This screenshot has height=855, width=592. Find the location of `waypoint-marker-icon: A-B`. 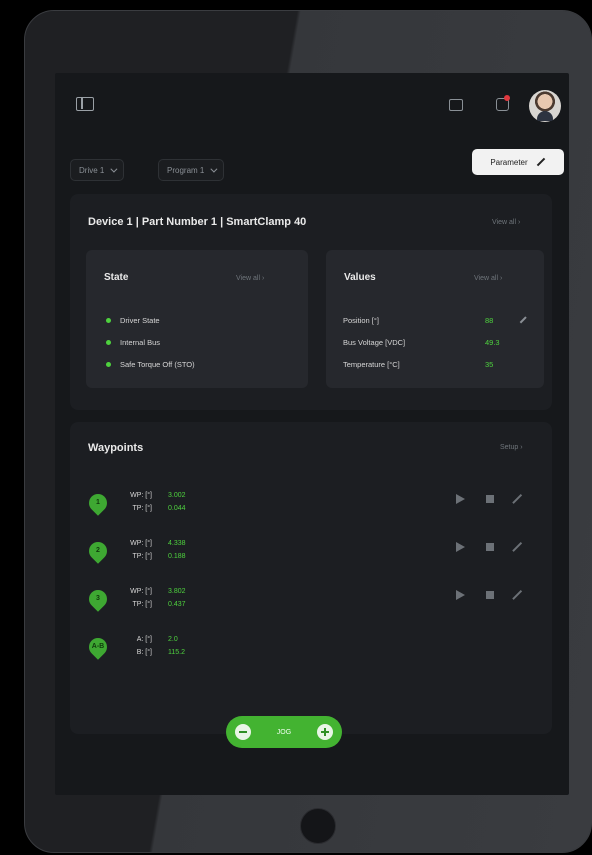

waypoint-marker-icon: A-B is located at coordinates (98, 647).